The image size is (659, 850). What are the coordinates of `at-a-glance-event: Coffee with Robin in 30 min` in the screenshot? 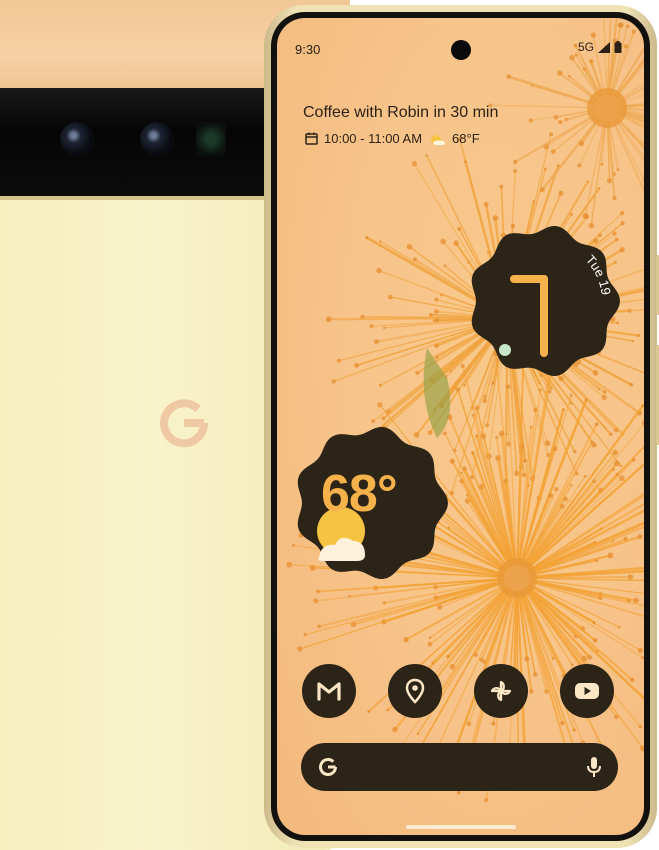 It's located at (400, 113).